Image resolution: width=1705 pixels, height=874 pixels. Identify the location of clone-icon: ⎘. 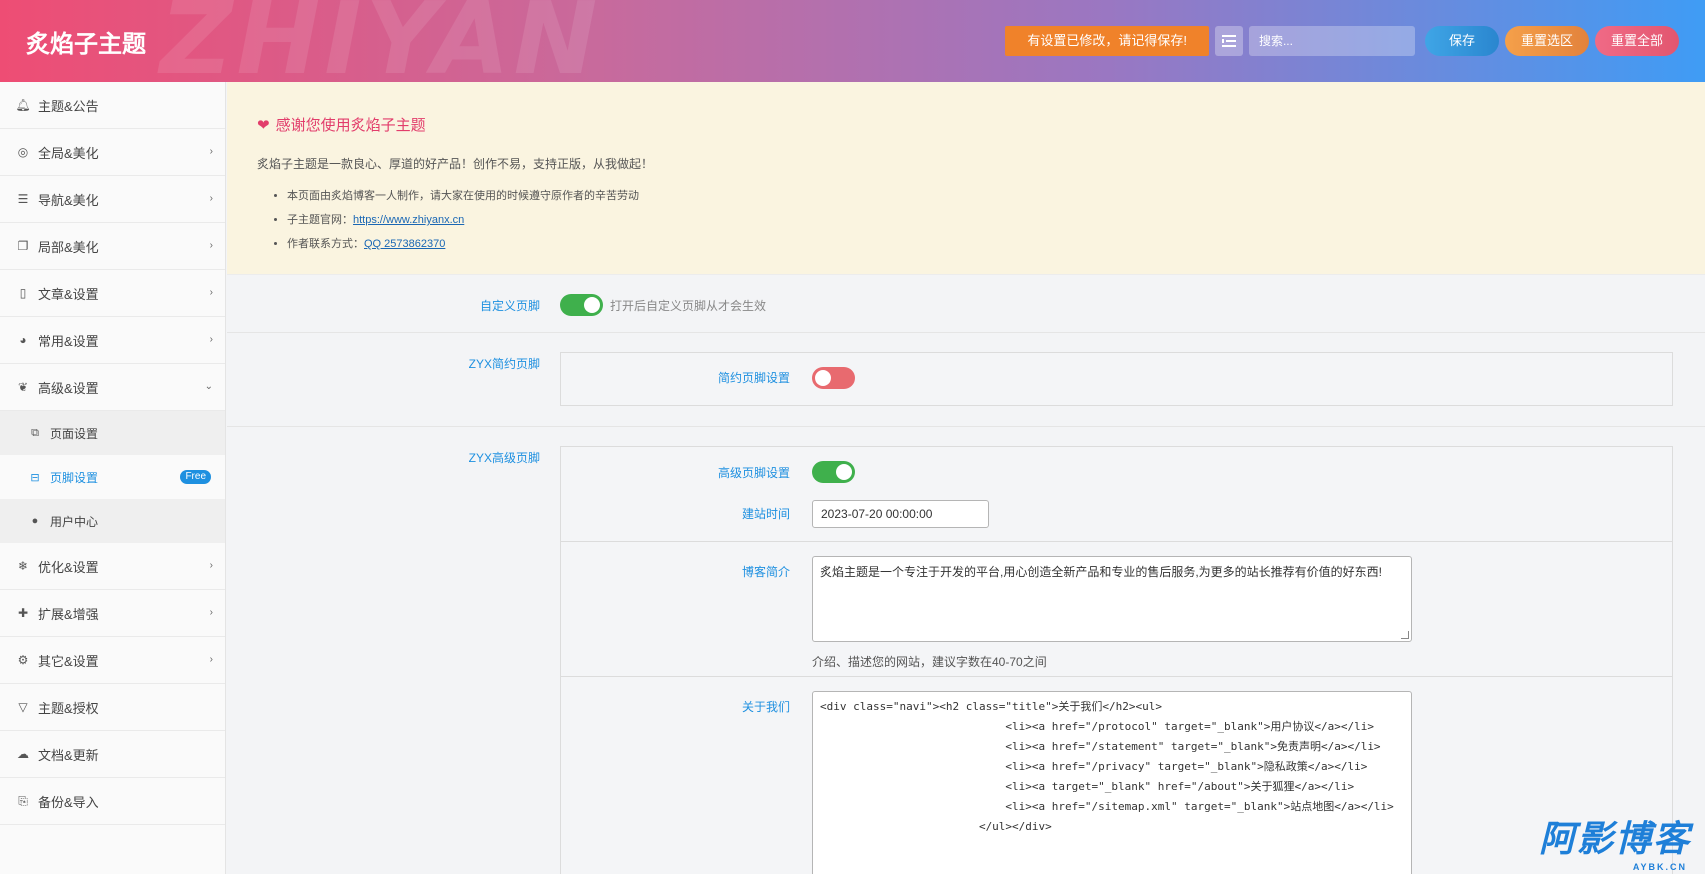
(23, 800).